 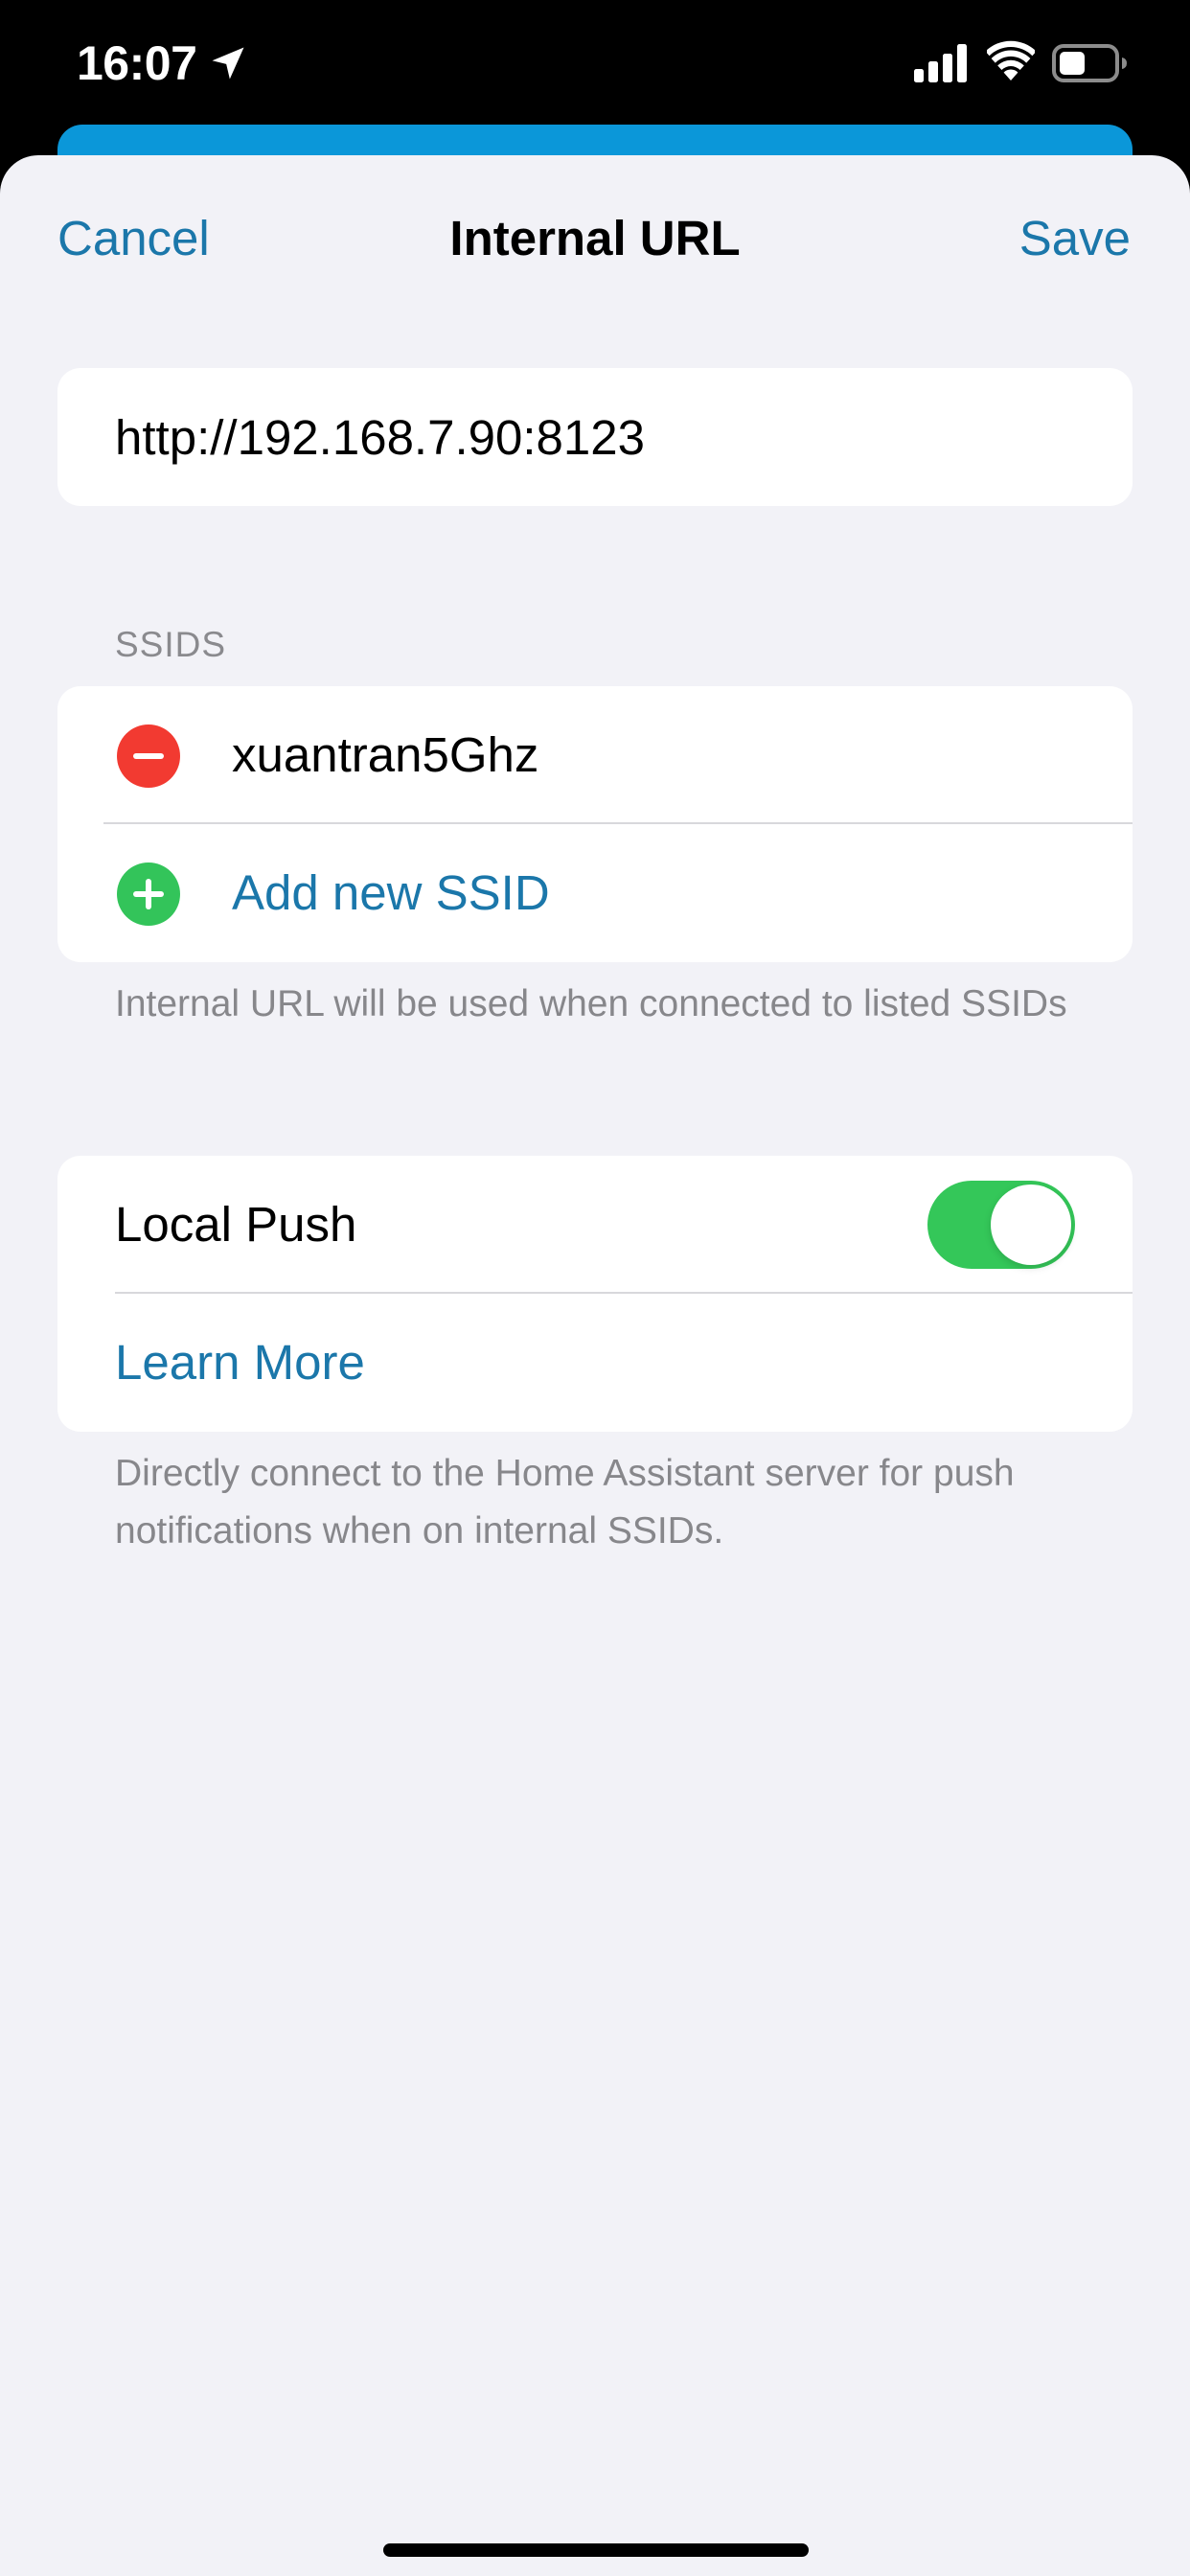 What do you see at coordinates (1090, 63) in the screenshot?
I see `battery-icon` at bounding box center [1090, 63].